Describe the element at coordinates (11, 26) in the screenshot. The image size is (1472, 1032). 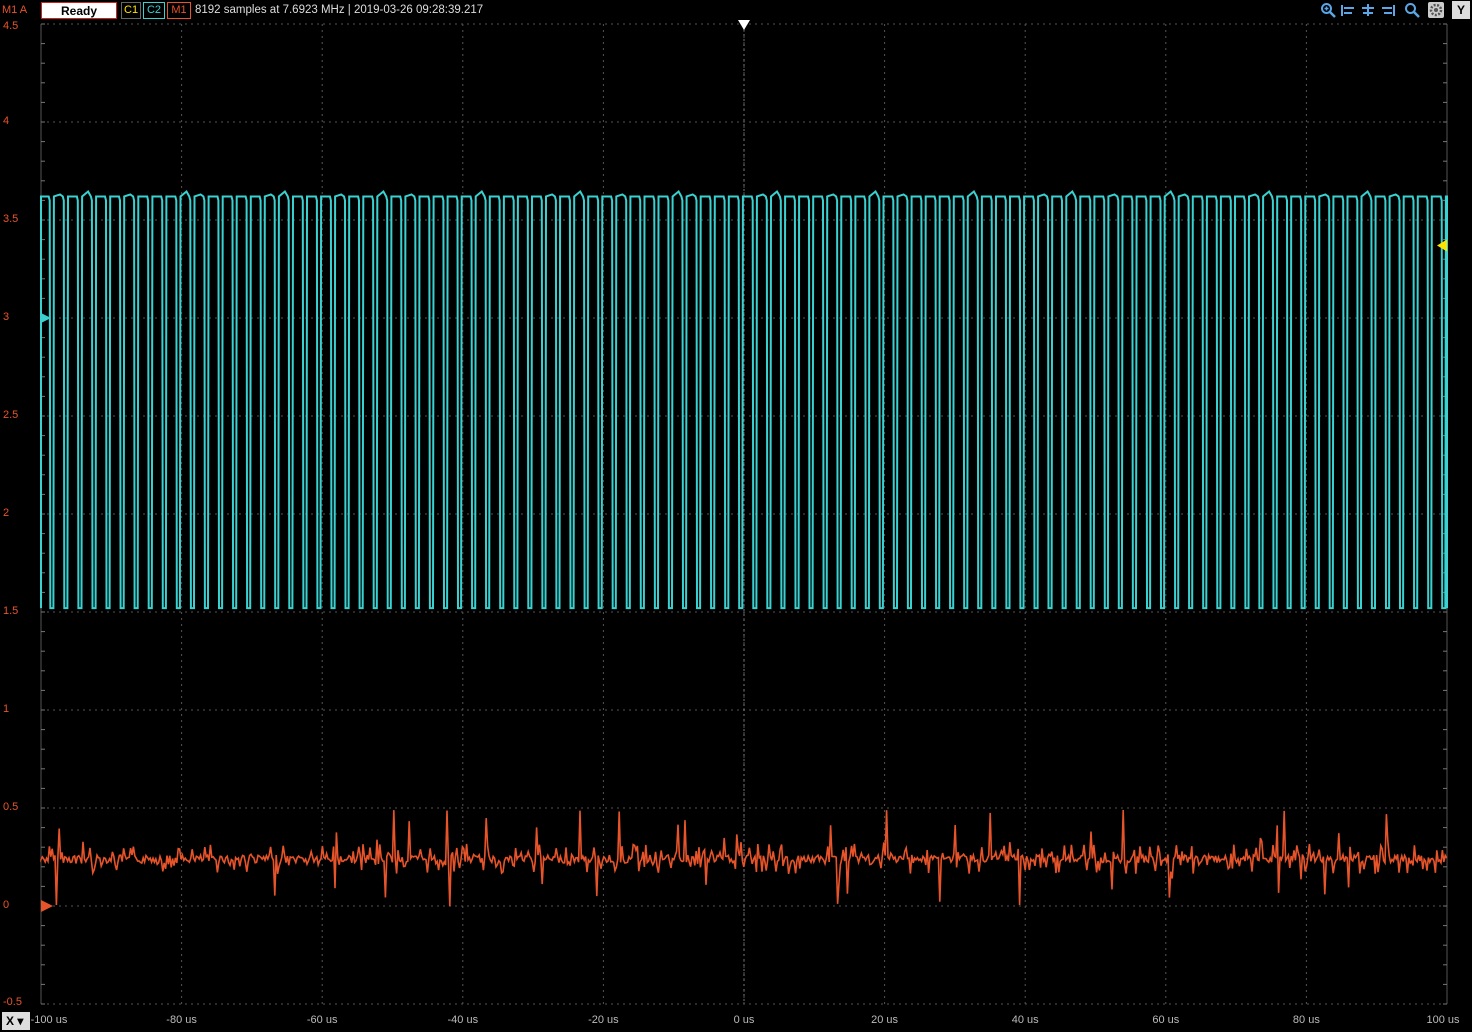
I see `y-tick-label: 4.5` at that location.